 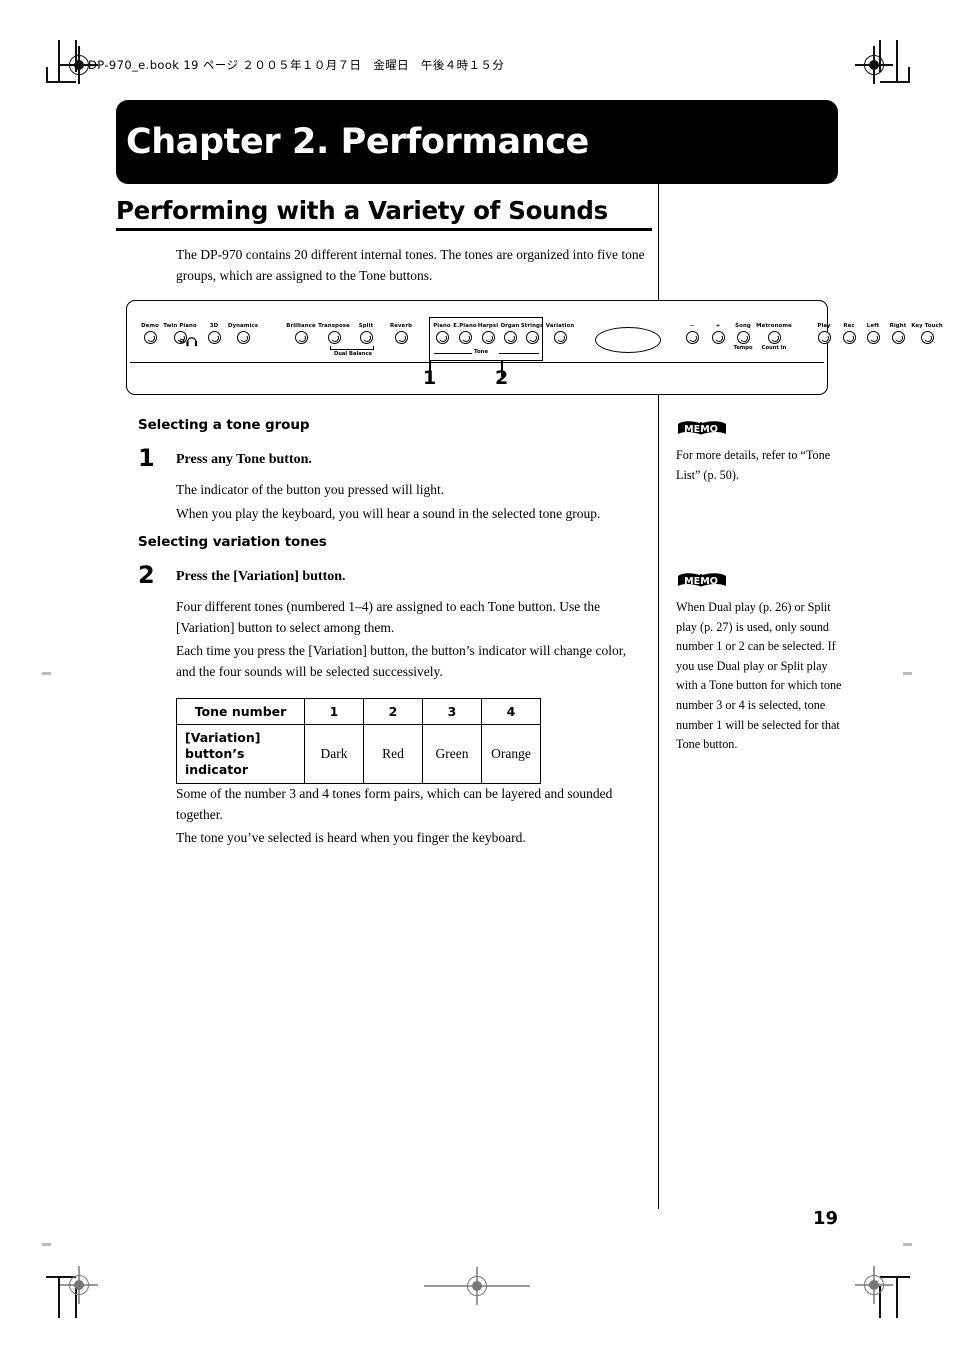 I want to click on crop-mark-top-right-hook, so click(x=909, y=74).